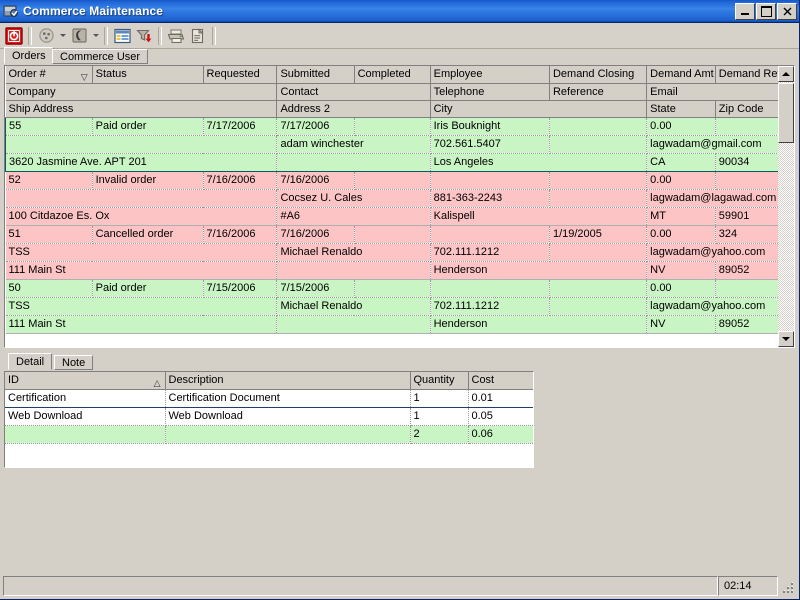  I want to click on col-state: State, so click(681, 109).